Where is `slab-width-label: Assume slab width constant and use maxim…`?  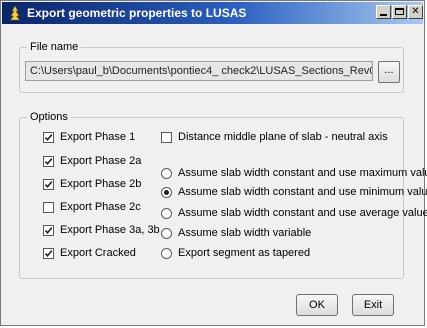
slab-width-label: Assume slab width constant and use maxim… is located at coordinates (302, 173).